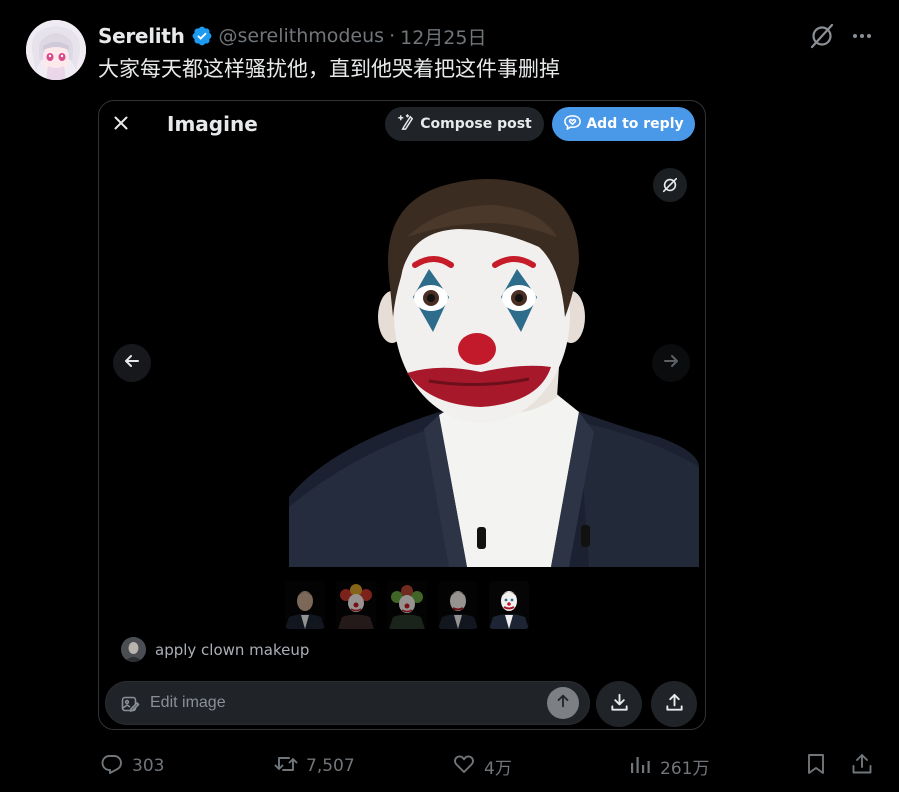 The image size is (899, 792). I want to click on previous-image-button, so click(132, 363).